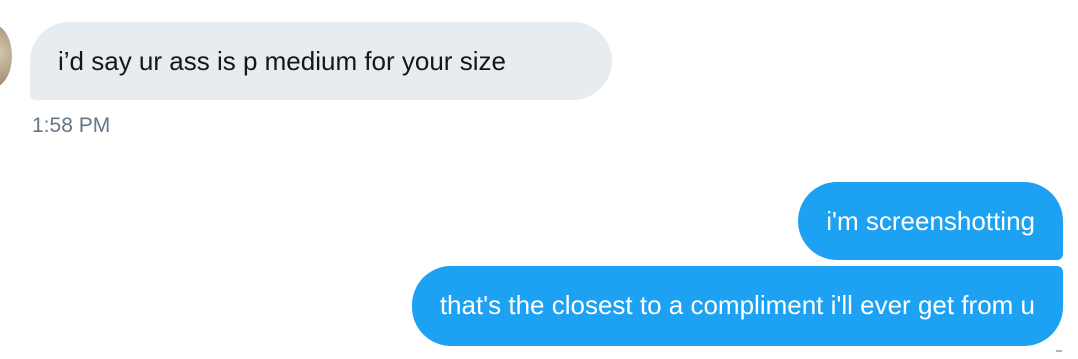 The height and width of the screenshot is (359, 1078). I want to click on message-timestamp: 1:58 PM, so click(71, 125).